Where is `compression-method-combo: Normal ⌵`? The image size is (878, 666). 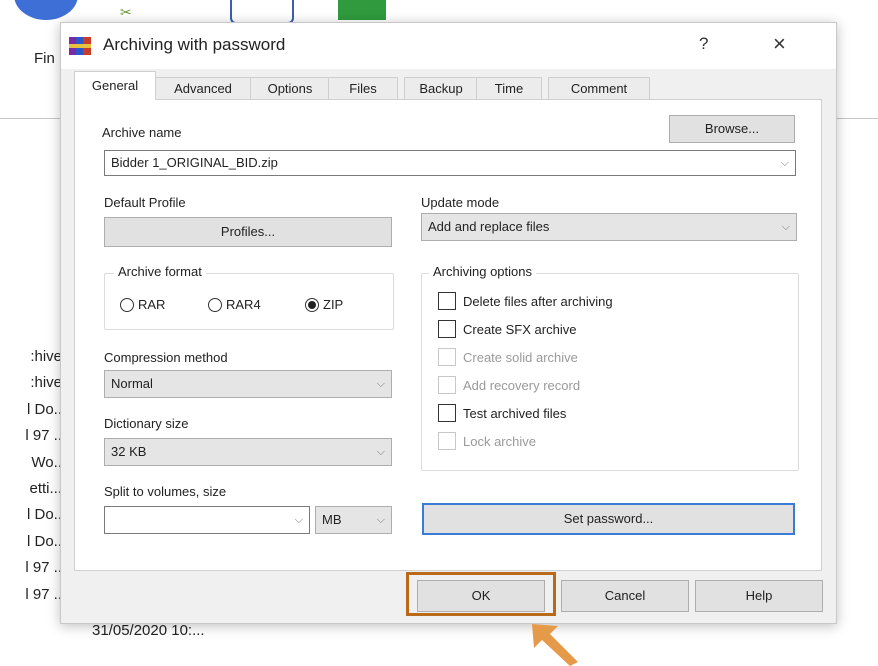 compression-method-combo: Normal ⌵ is located at coordinates (248, 384).